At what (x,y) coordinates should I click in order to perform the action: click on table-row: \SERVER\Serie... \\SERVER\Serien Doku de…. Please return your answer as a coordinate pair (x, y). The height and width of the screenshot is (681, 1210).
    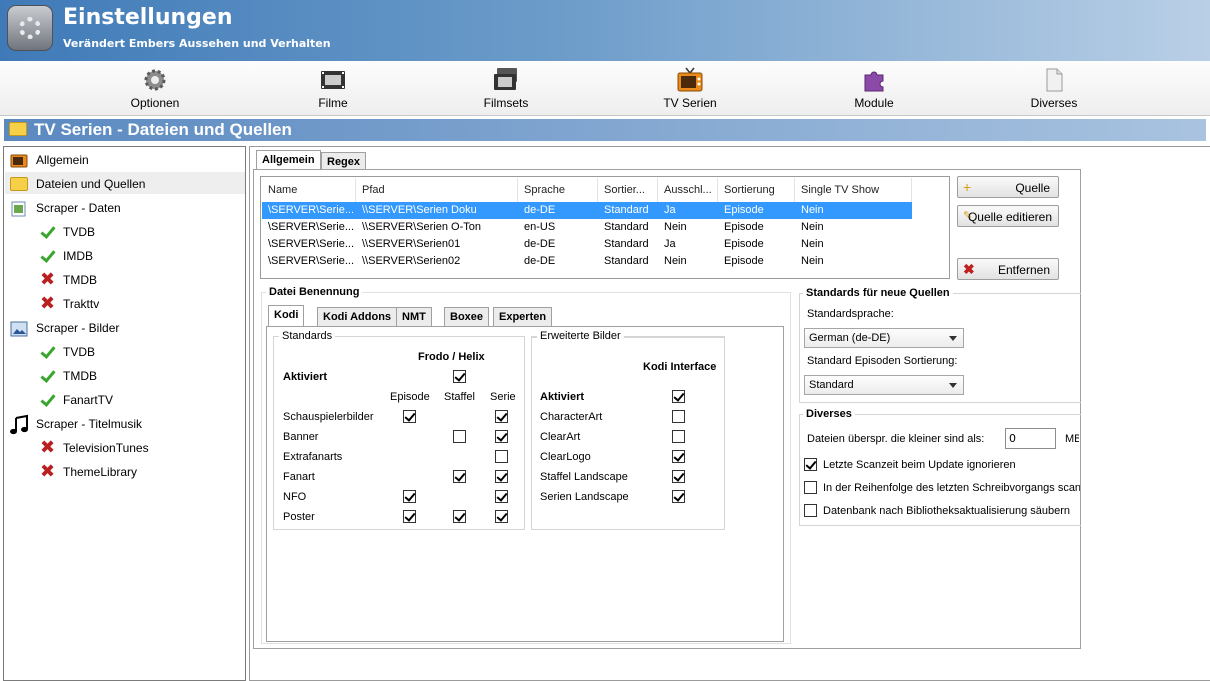
    Looking at the image, I should click on (587, 210).